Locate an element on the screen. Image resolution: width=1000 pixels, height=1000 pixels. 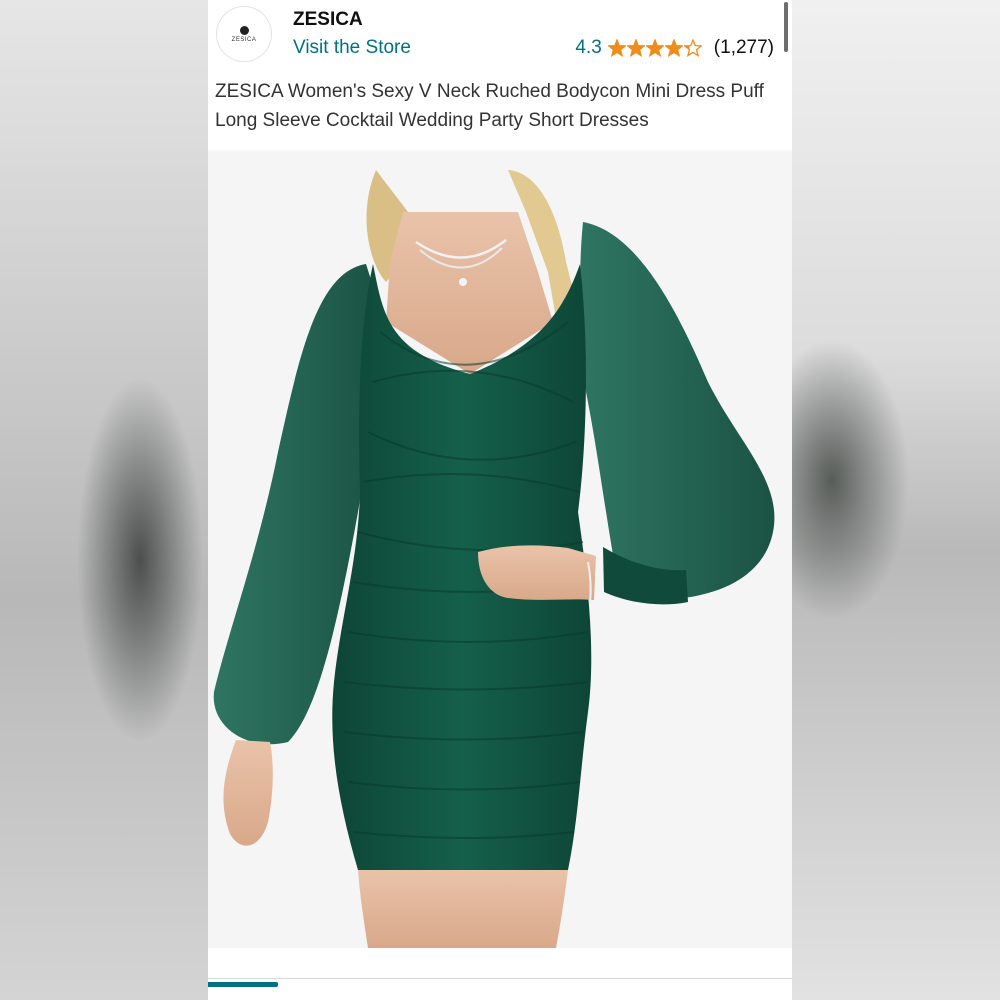
tab-bar-divider is located at coordinates (500, 978).